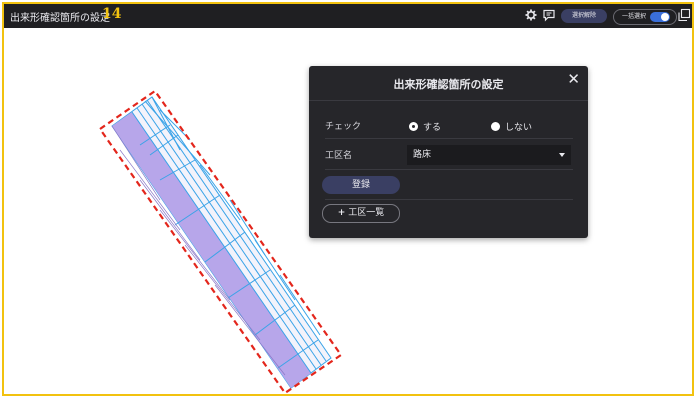 The width and height of the screenshot is (700, 402). I want to click on page-title: 出来形確認箇所の設定, so click(60, 18).